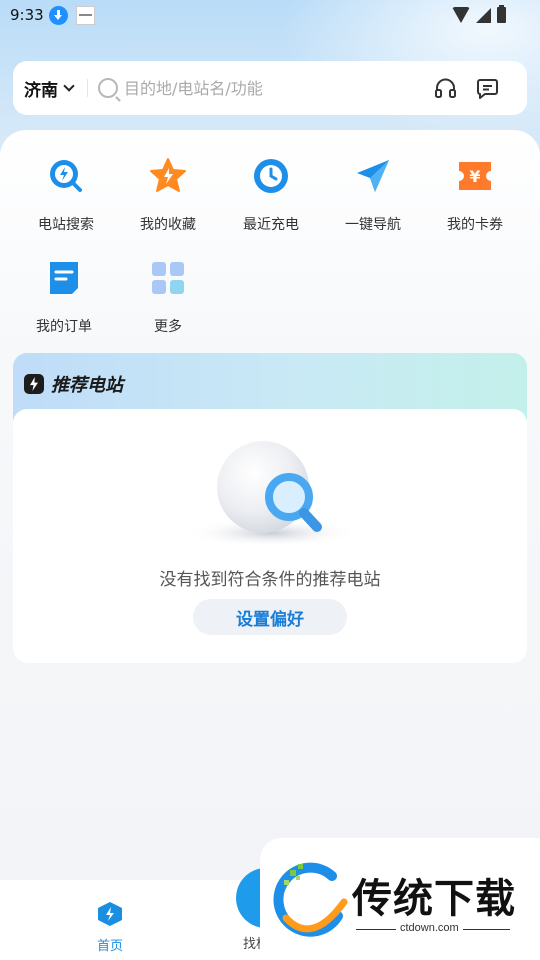  What do you see at coordinates (373, 225) in the screenshot?
I see `quick-action-label: 一键导航` at bounding box center [373, 225].